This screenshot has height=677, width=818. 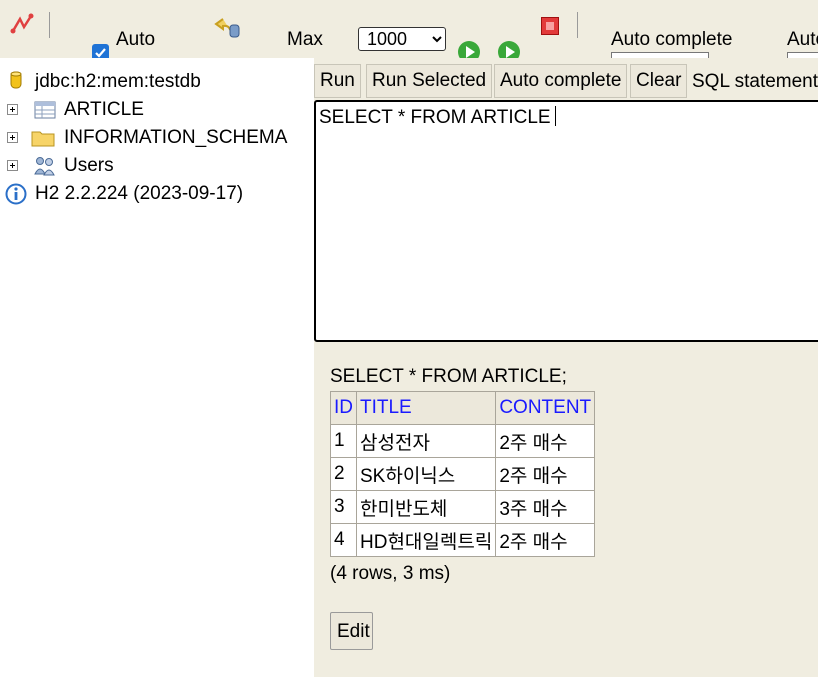 I want to click on clear-button: Clear, so click(x=659, y=81).